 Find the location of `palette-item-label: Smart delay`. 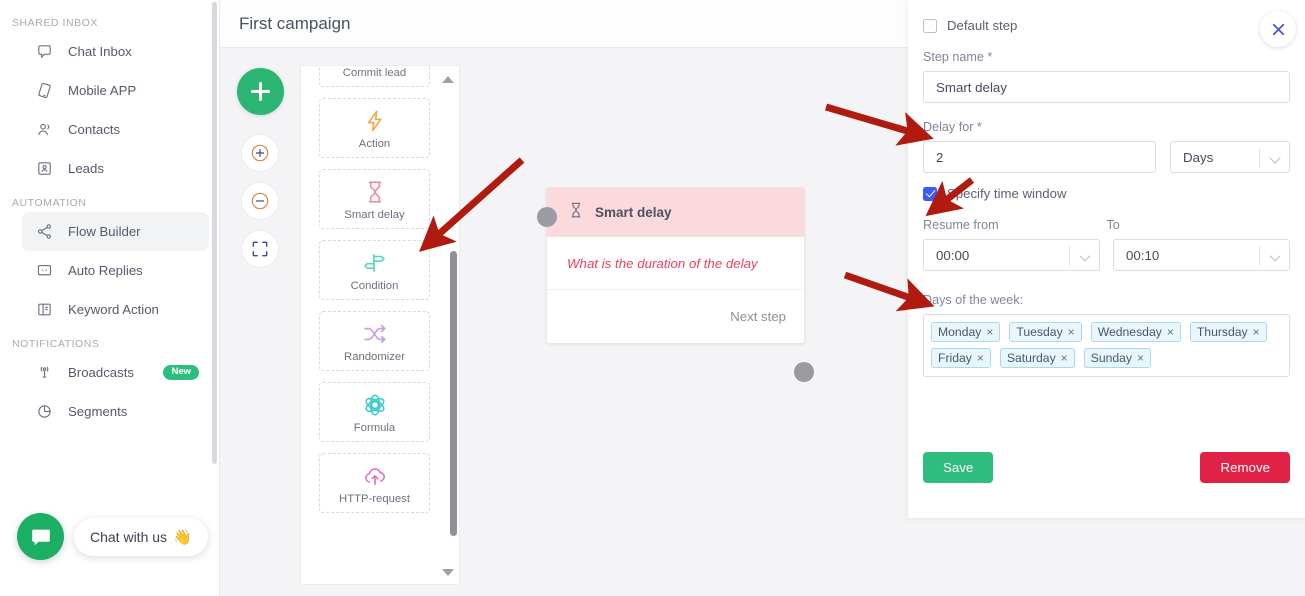

palette-item-label: Smart delay is located at coordinates (374, 215).